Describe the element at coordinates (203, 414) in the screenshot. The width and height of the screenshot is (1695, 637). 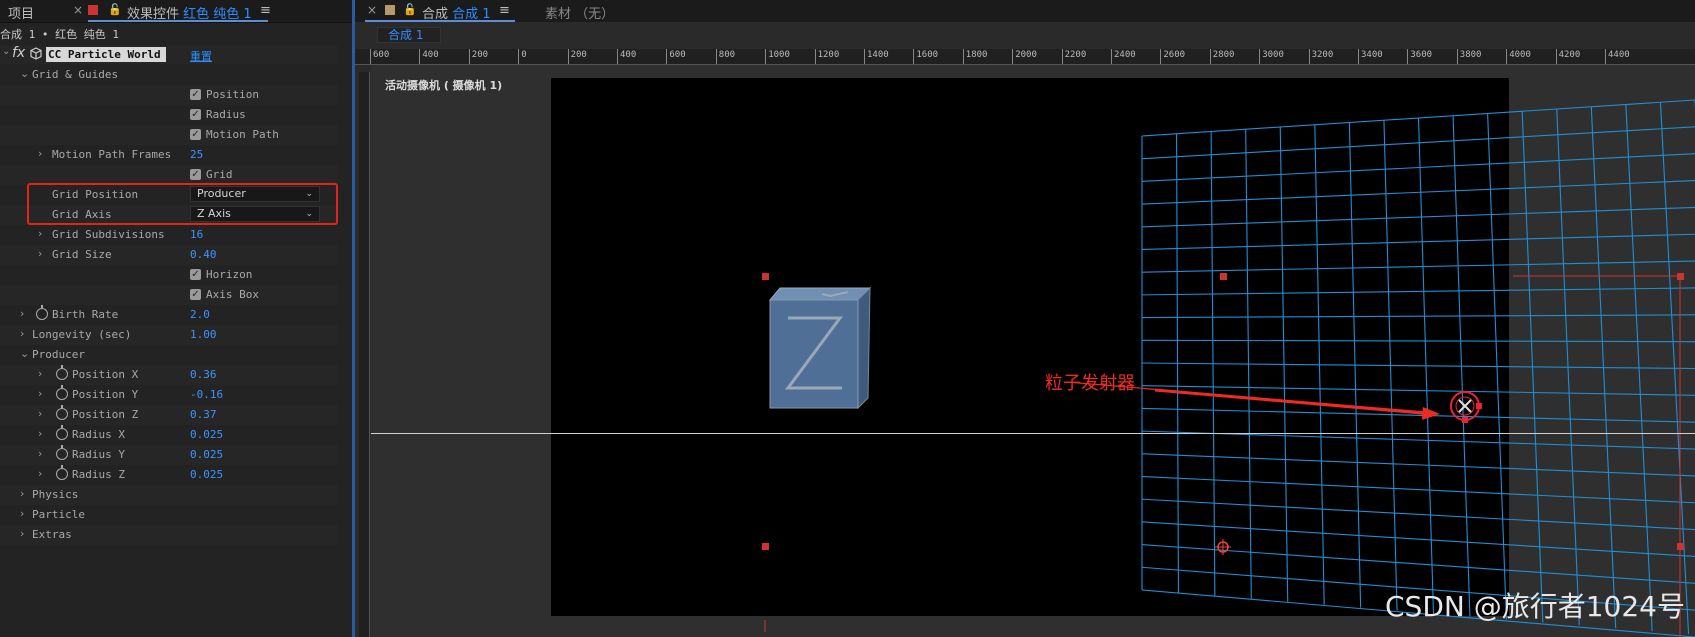
I see `row-value: 0.37` at that location.